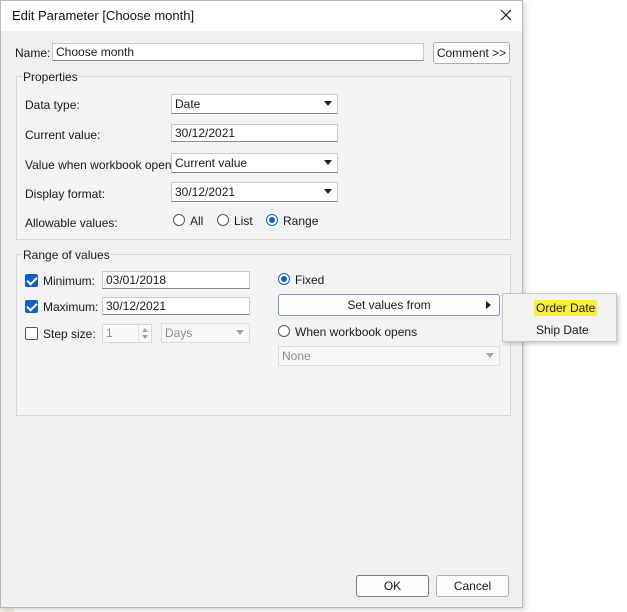 This screenshot has height=612, width=627. I want to click on submenu-item-ship-date: Ship Date, so click(562, 330).